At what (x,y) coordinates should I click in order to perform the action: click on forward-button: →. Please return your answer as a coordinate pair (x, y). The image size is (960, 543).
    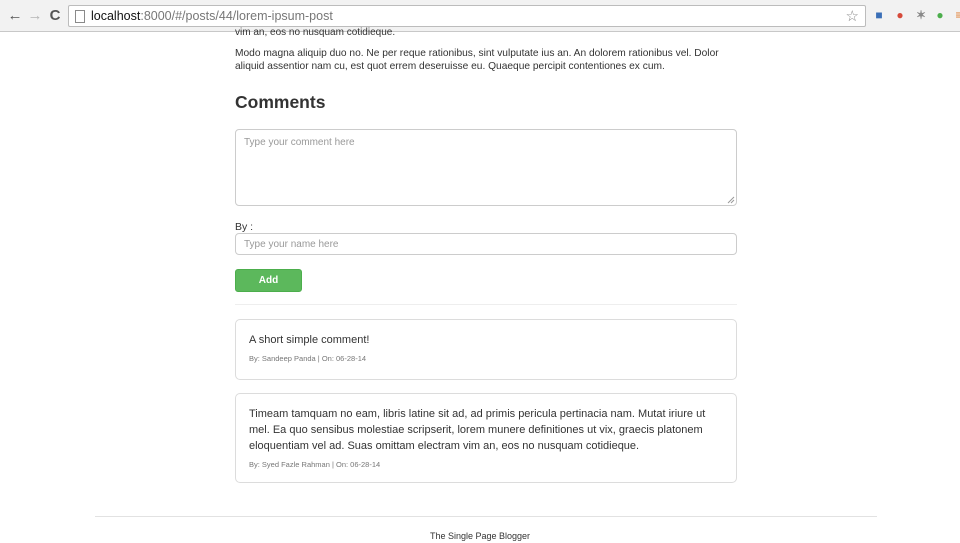
    Looking at the image, I should click on (35, 16).